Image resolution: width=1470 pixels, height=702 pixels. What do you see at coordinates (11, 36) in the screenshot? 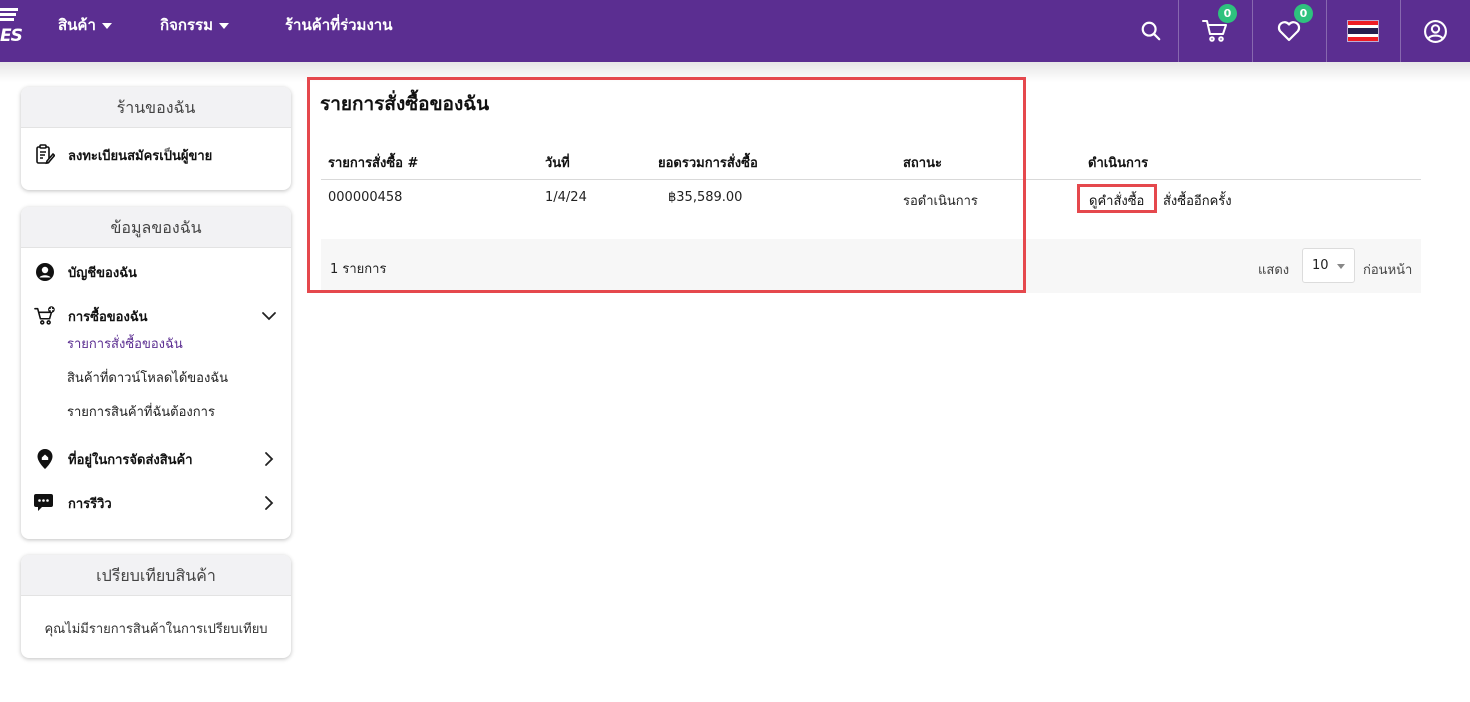
I see `logo-text: ES` at bounding box center [11, 36].